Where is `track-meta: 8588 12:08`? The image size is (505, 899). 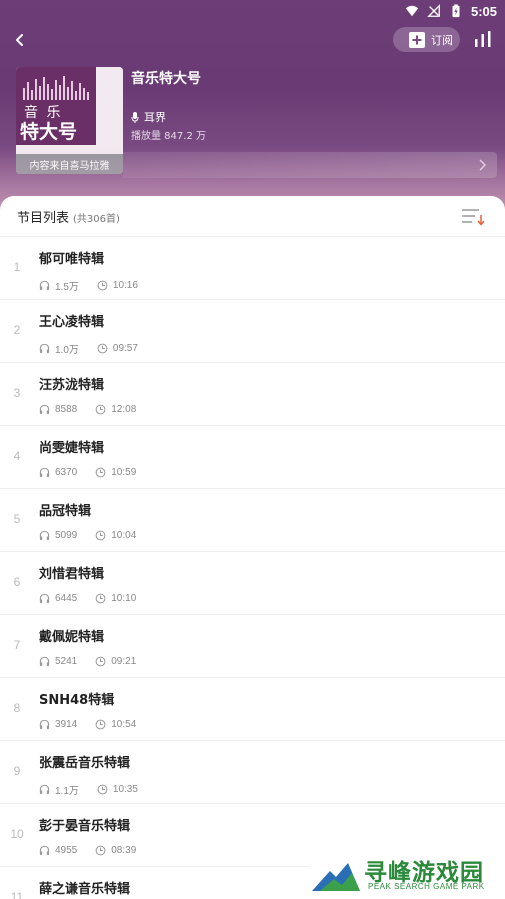 track-meta: 8588 12:08 is located at coordinates (96, 409).